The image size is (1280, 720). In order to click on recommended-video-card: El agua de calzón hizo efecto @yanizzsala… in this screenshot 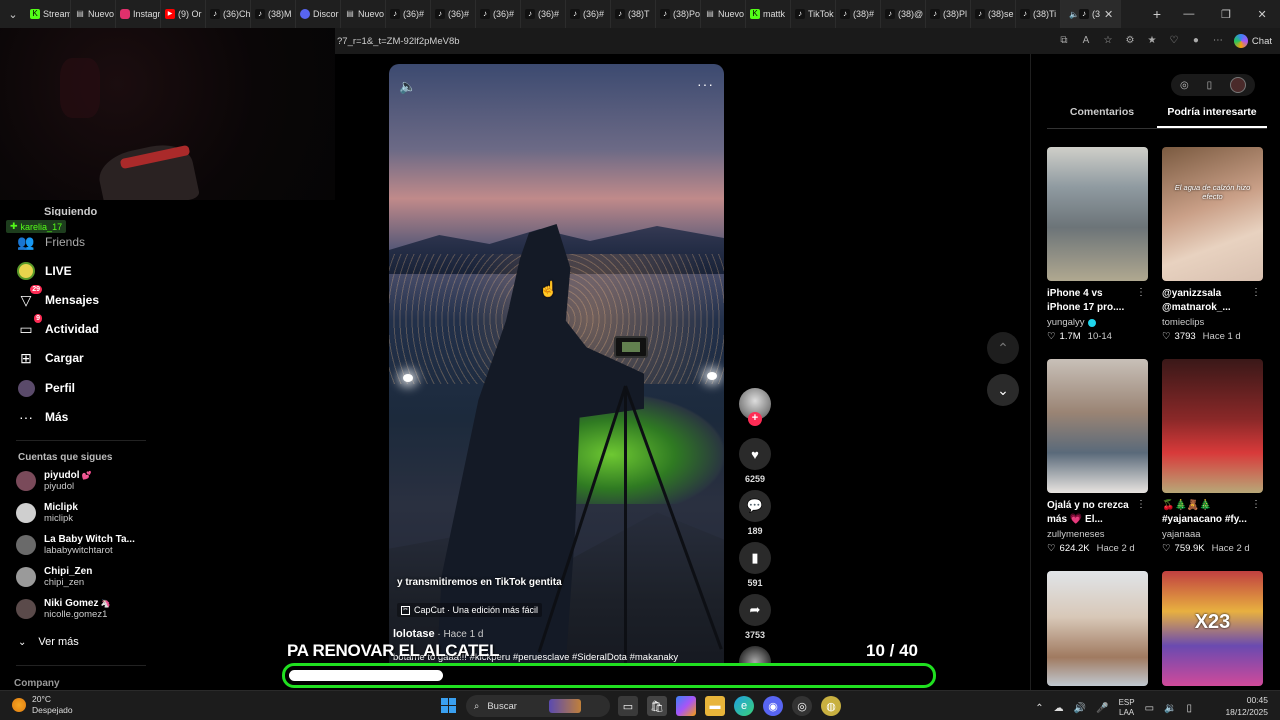, I will do `click(1212, 244)`.